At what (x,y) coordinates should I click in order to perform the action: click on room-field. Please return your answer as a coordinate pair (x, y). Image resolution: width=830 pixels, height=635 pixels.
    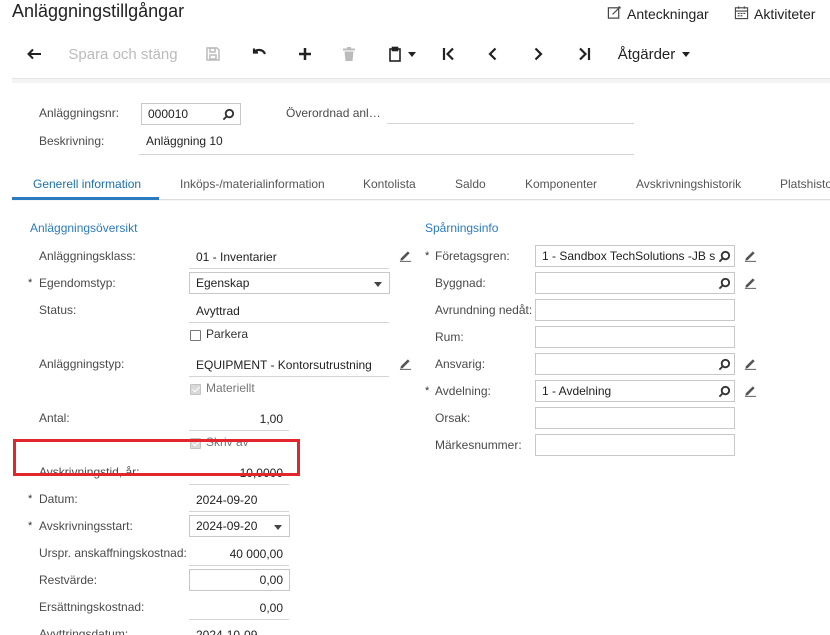
    Looking at the image, I should click on (635, 337).